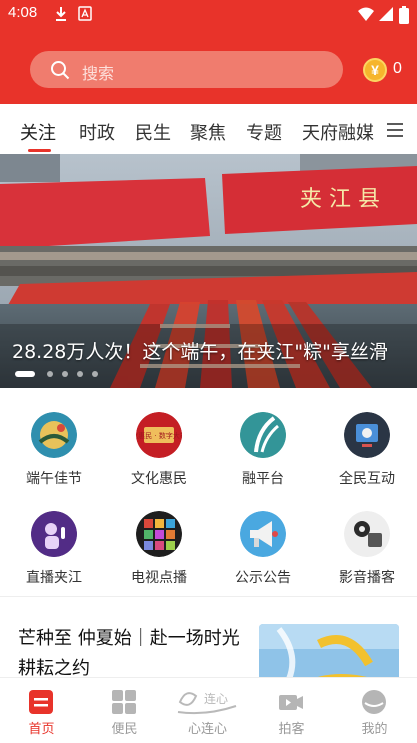 The image size is (417, 743). Describe the element at coordinates (186, 69) in the screenshot. I see `search-bar: 搜索` at that location.